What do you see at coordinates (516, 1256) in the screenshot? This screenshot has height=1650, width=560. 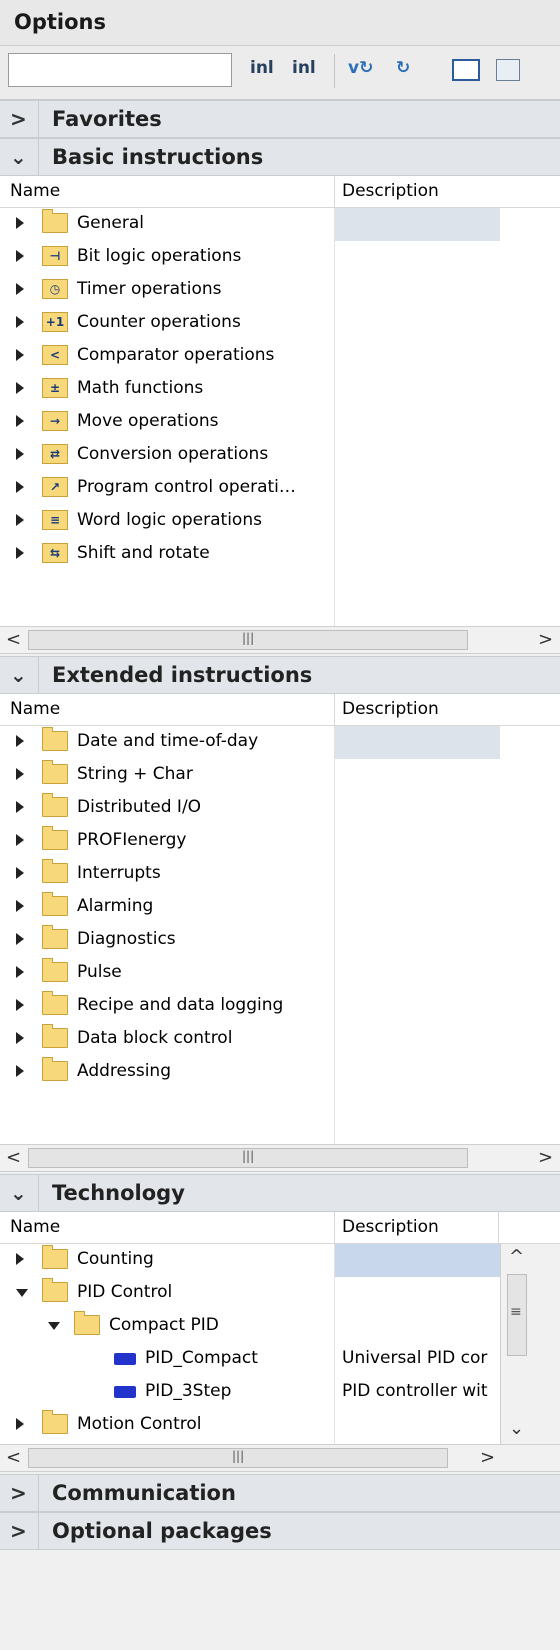 I see `scroll-up-icon: ^` at bounding box center [516, 1256].